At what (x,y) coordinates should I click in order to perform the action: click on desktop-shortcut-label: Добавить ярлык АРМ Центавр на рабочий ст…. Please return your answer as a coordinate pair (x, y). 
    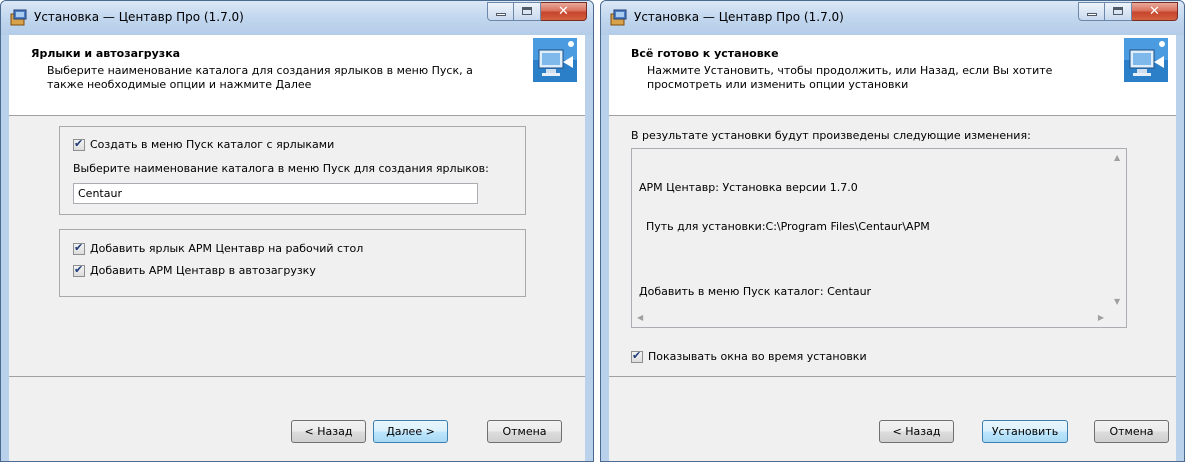
    Looking at the image, I should click on (227, 248).